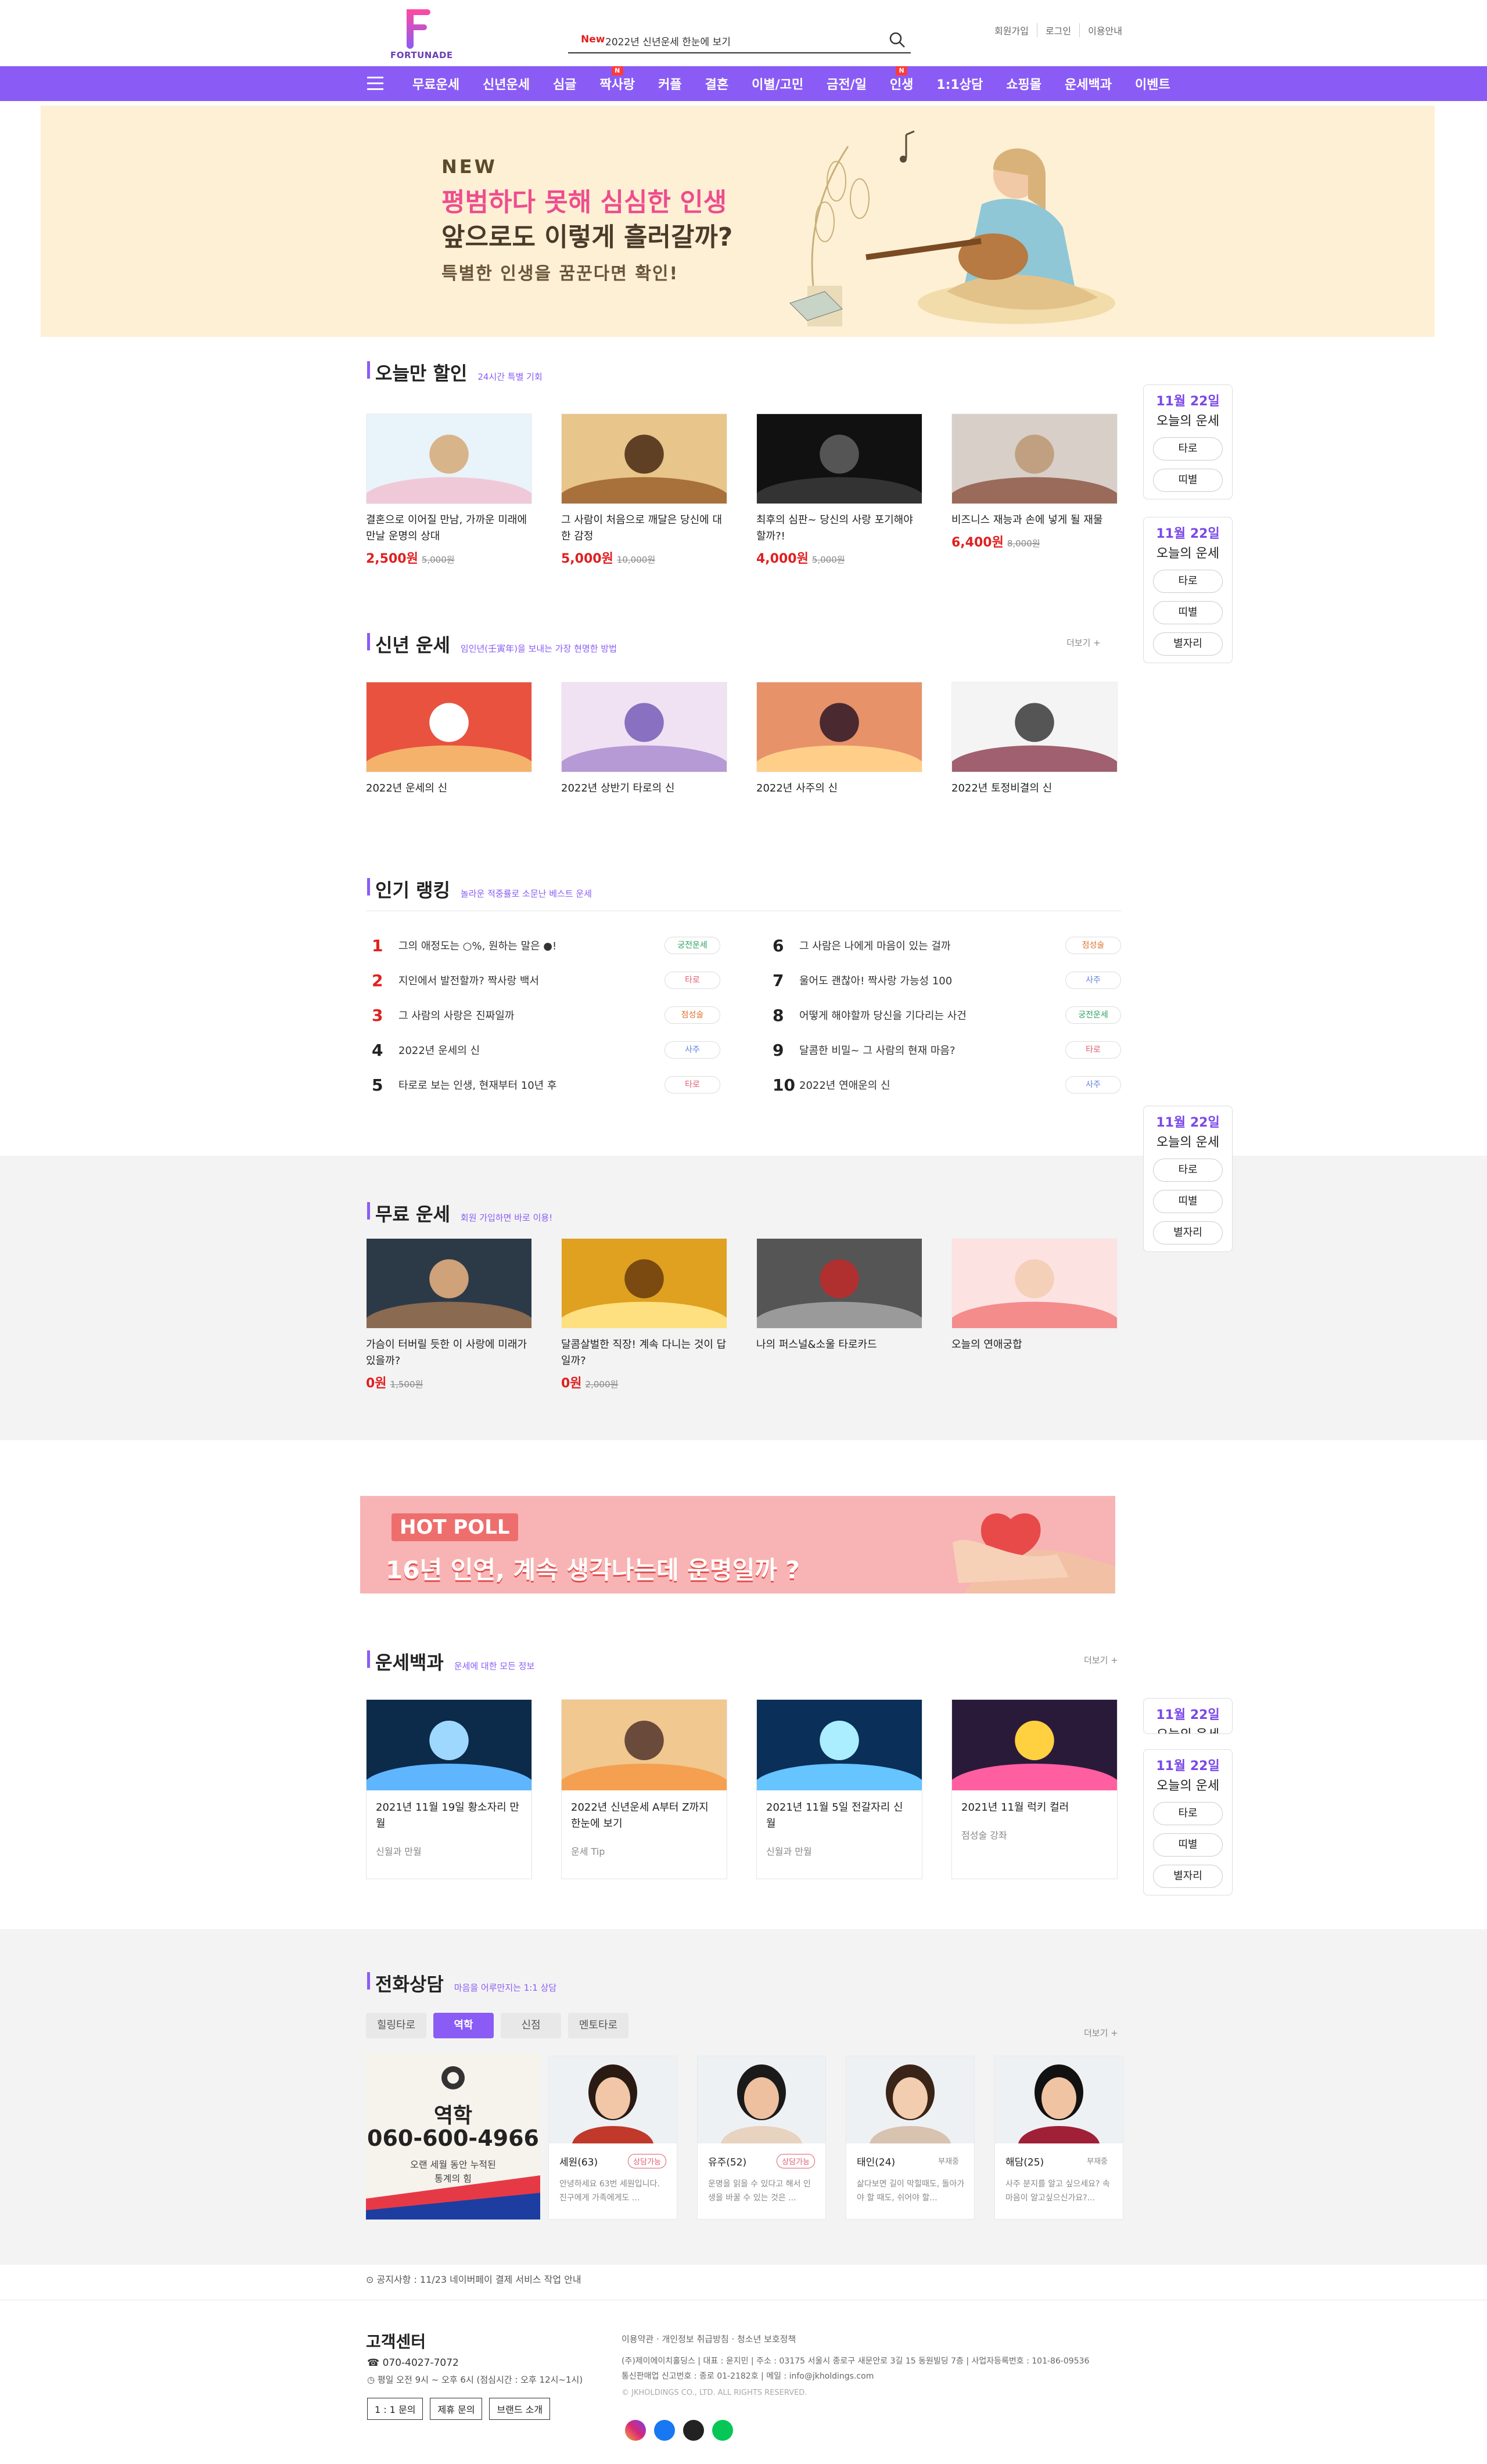 The image size is (1487, 2464). Describe the element at coordinates (546, 1050) in the screenshot. I see `ranking-item: 4 2022년 운세의 신 사주` at that location.